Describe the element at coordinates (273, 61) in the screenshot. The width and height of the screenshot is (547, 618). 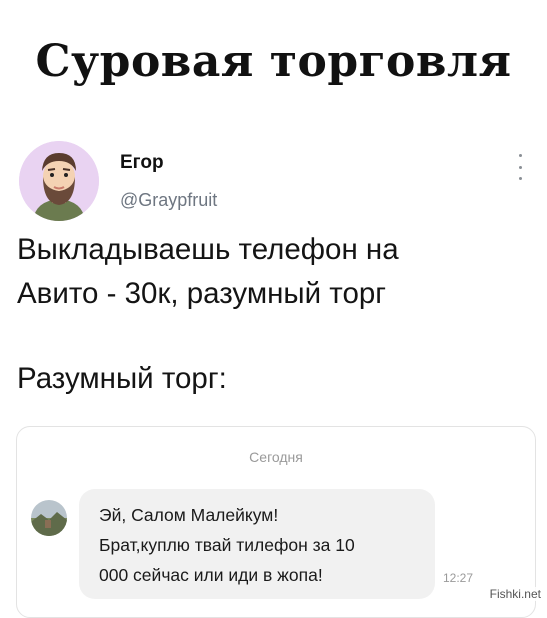
I see `meme-title: Суровая торговля` at that location.